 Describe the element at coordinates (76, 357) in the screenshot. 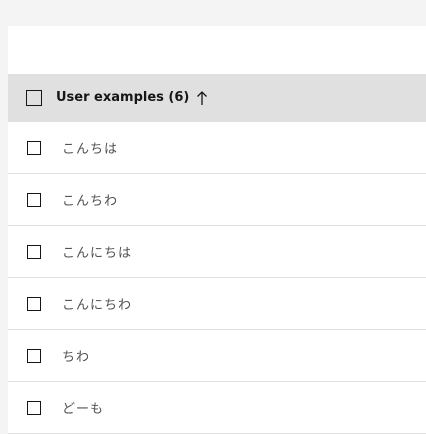

I see `user-example-text: ちわ` at that location.